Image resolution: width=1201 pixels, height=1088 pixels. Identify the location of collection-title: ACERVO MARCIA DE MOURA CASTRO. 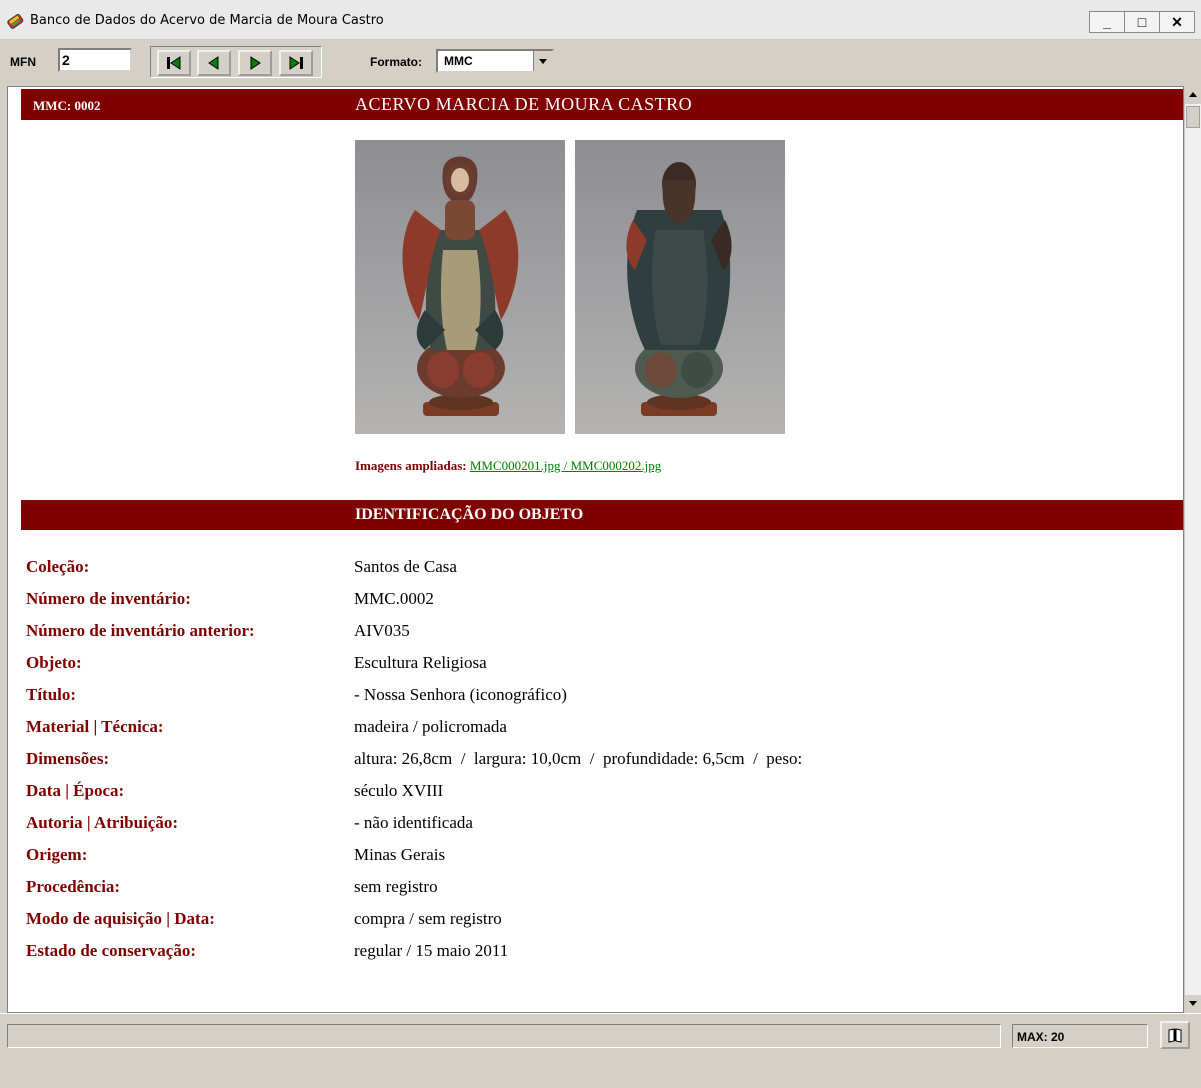
(524, 104).